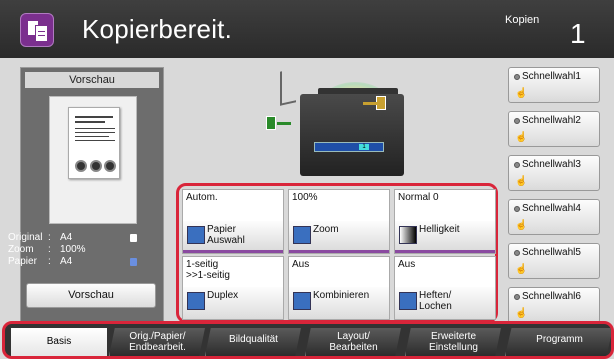  I want to click on staple-punch-icon, so click(408, 301).